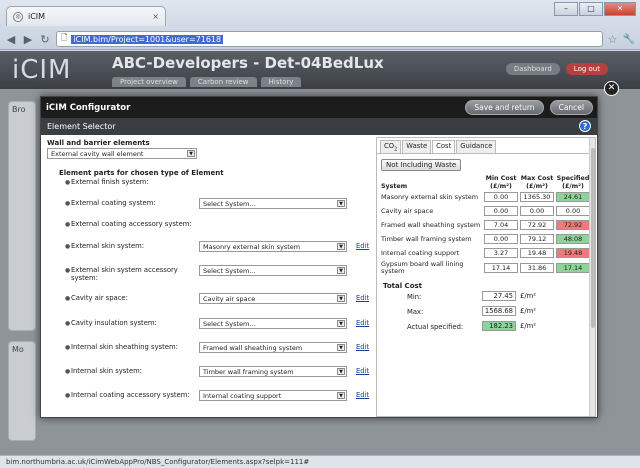 The image size is (640, 468). I want to click on address-bar: 🗋 iCIM.bim/Project=1001&user=71618, so click(329, 39).